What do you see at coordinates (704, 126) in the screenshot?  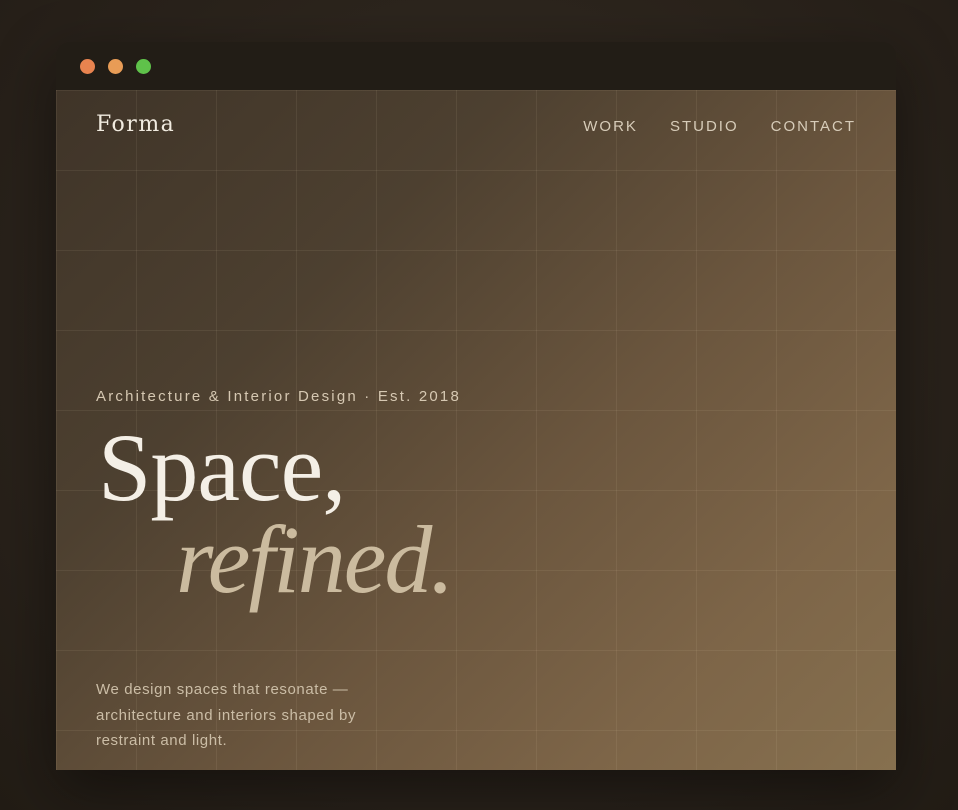 I see `nav-item-studio: STUDIO` at bounding box center [704, 126].